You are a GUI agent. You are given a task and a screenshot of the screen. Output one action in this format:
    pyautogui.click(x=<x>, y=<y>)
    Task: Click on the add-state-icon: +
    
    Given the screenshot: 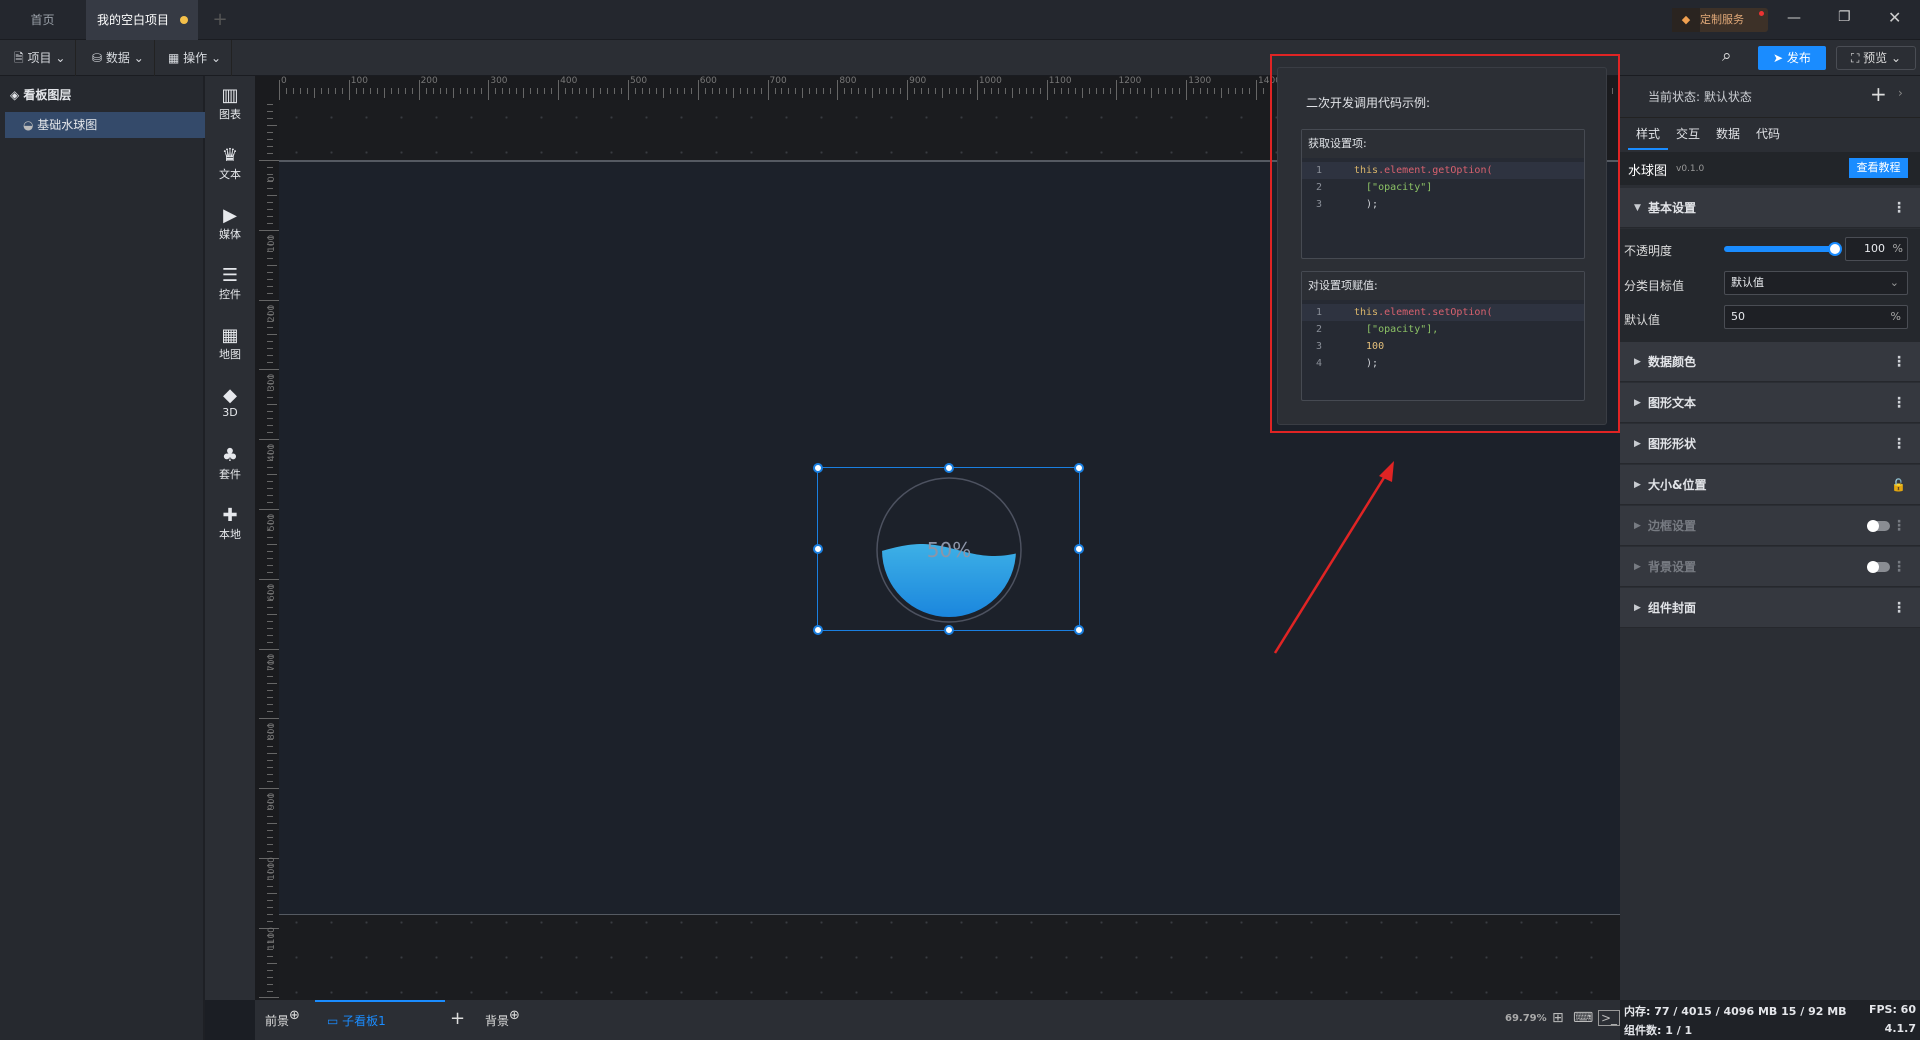 What is the action you would take?
    pyautogui.click(x=1878, y=94)
    